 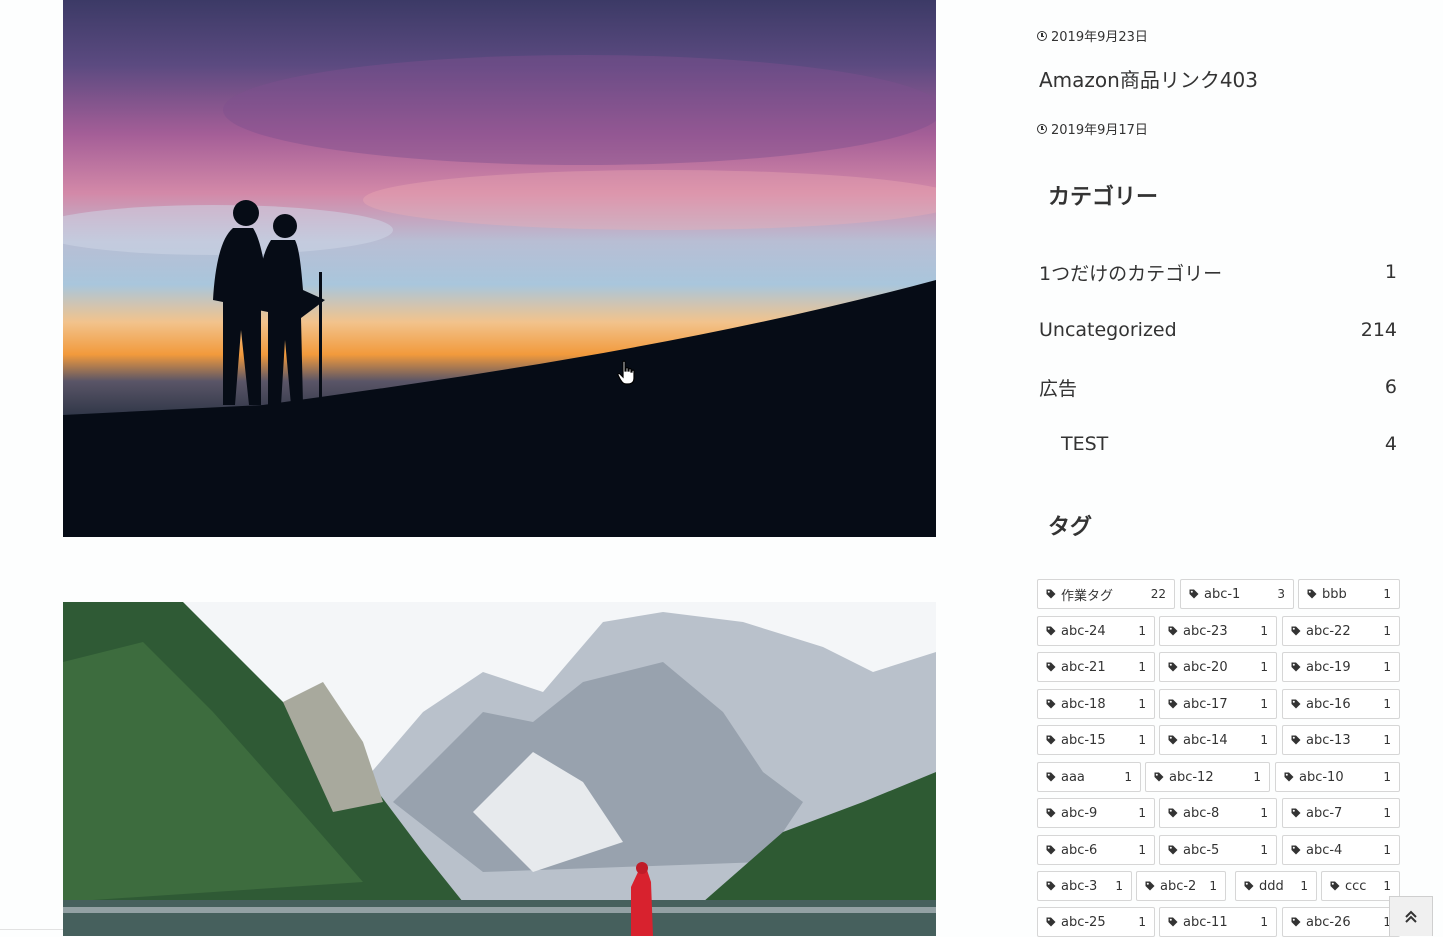 I want to click on category-count: 6, so click(x=1390, y=387).